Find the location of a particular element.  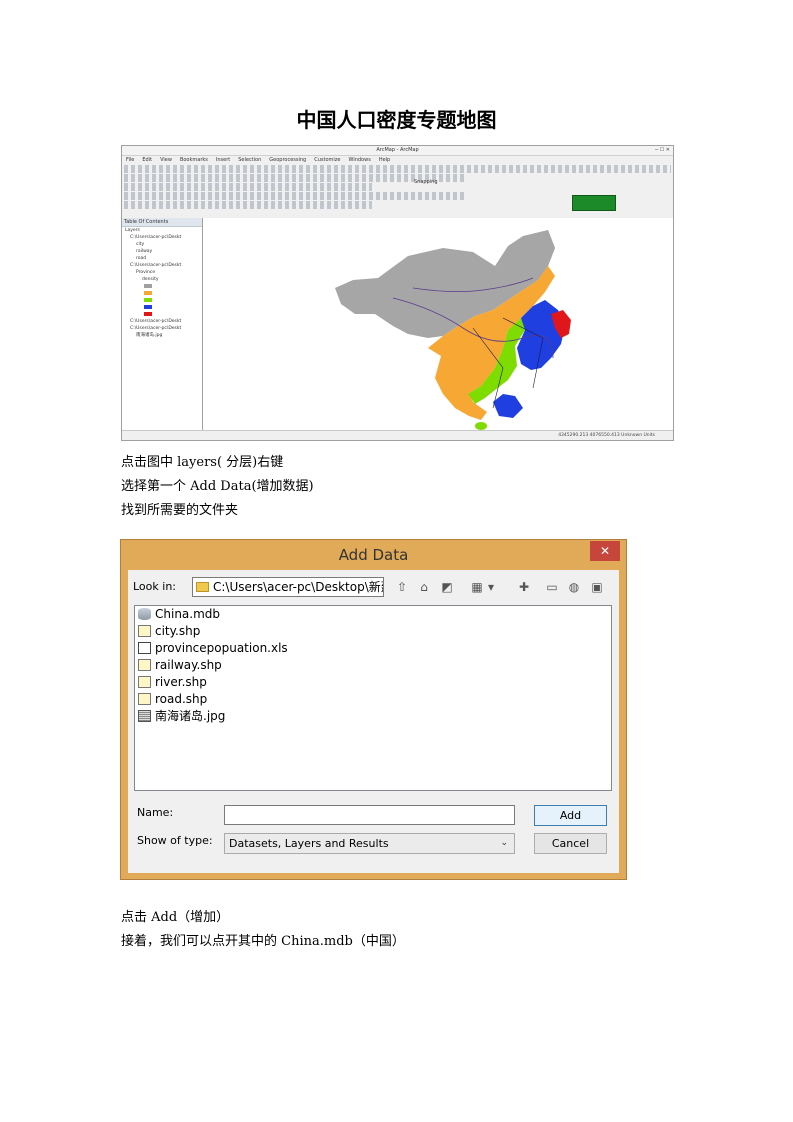

menu-insert: Insert is located at coordinates (223, 160).